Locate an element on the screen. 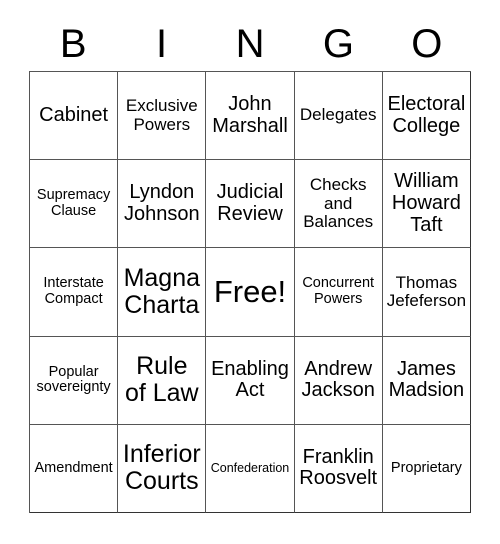 The height and width of the screenshot is (544, 500). bingo-cell-r4c4: Andrew Jackson is located at coordinates (338, 380).